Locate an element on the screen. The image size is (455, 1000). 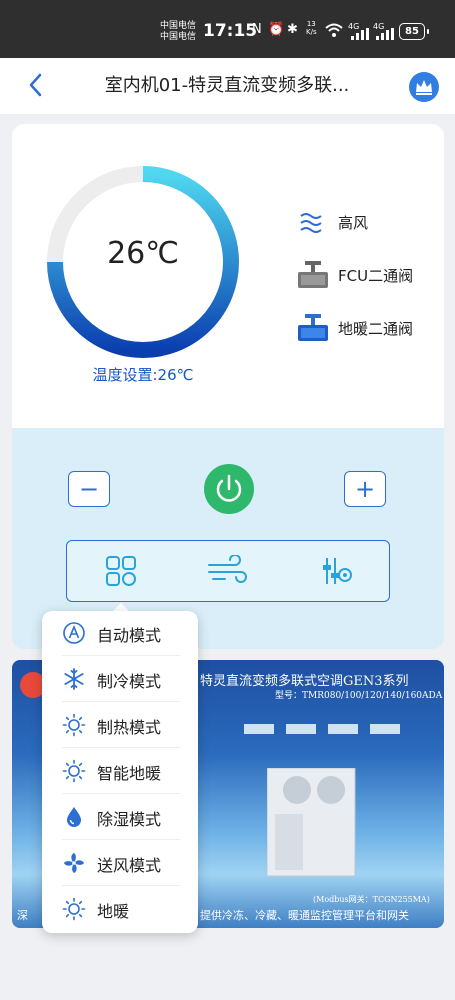
menu-item-label: 智能地暖 is located at coordinates (129, 773).